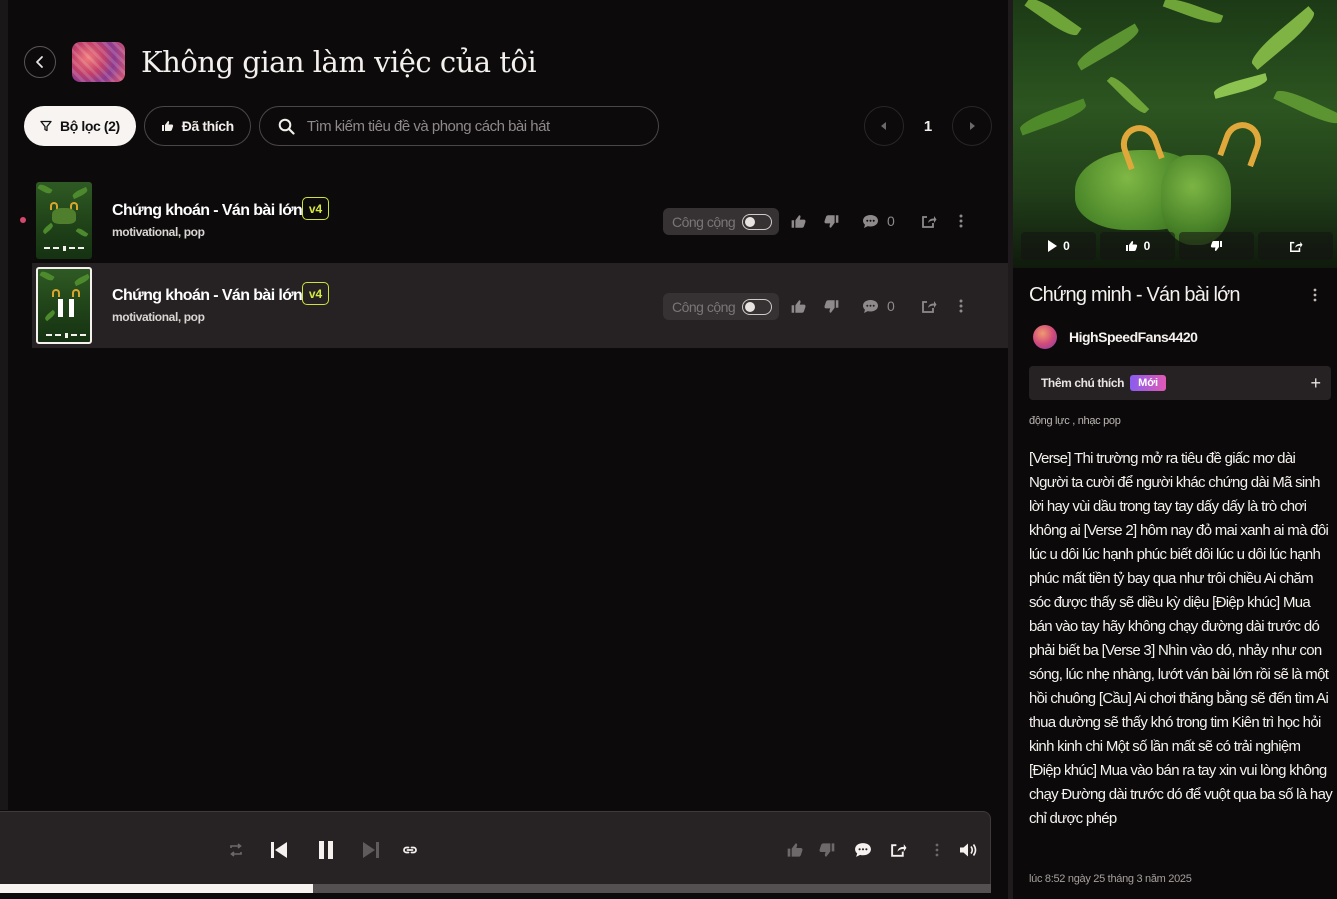 The width and height of the screenshot is (1337, 899). What do you see at coordinates (1053, 246) in the screenshot?
I see `play-icon` at bounding box center [1053, 246].